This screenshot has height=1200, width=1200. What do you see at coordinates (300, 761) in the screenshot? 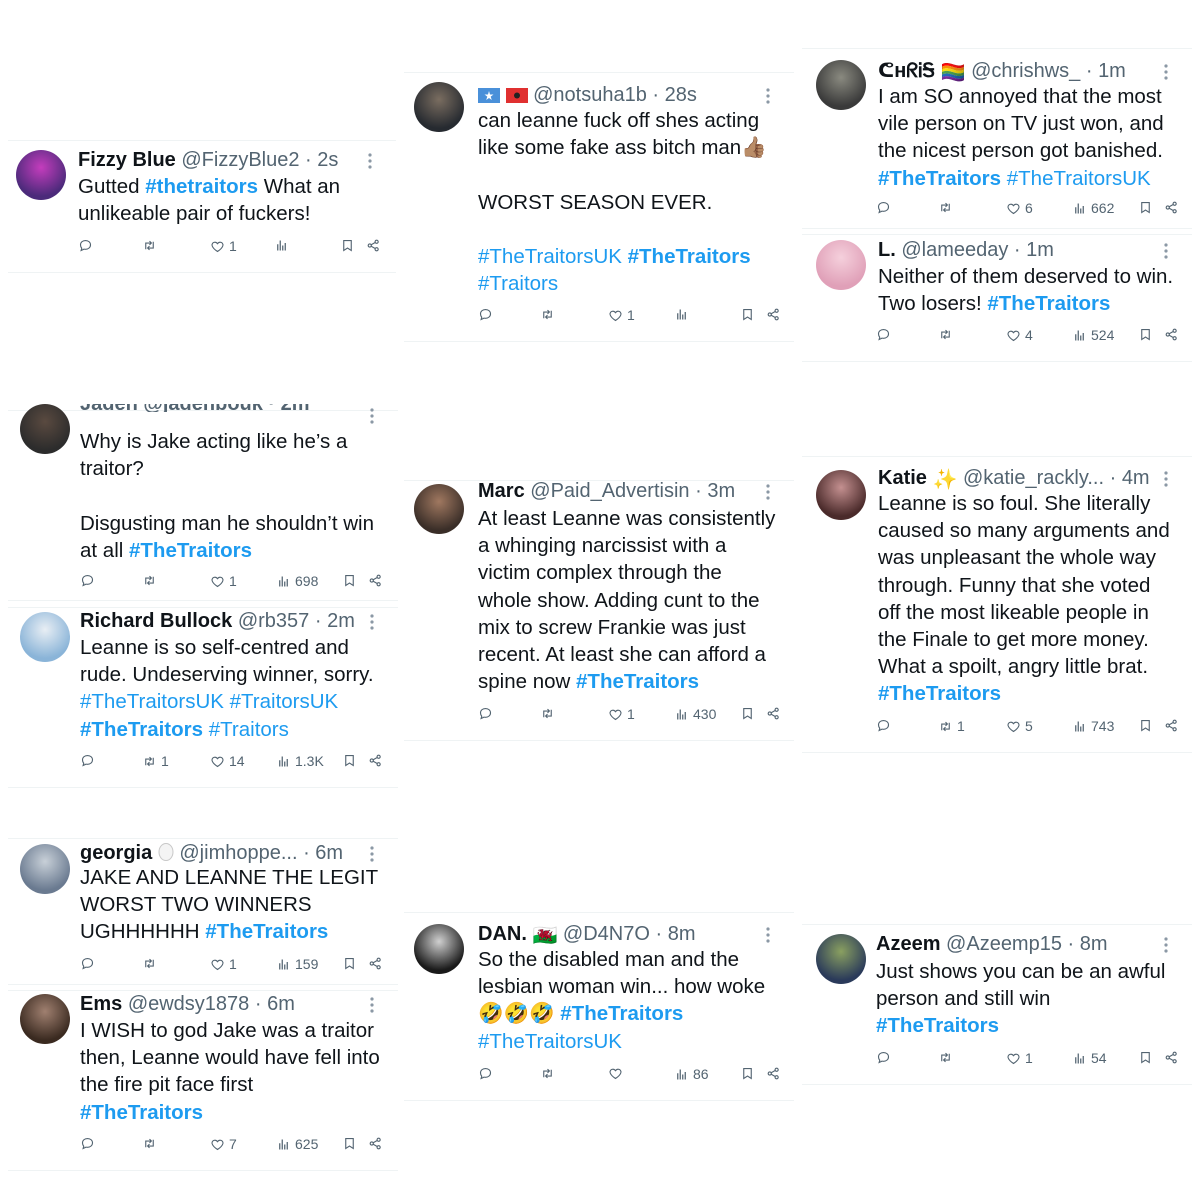
I see `views-button: 1.3K` at bounding box center [300, 761].